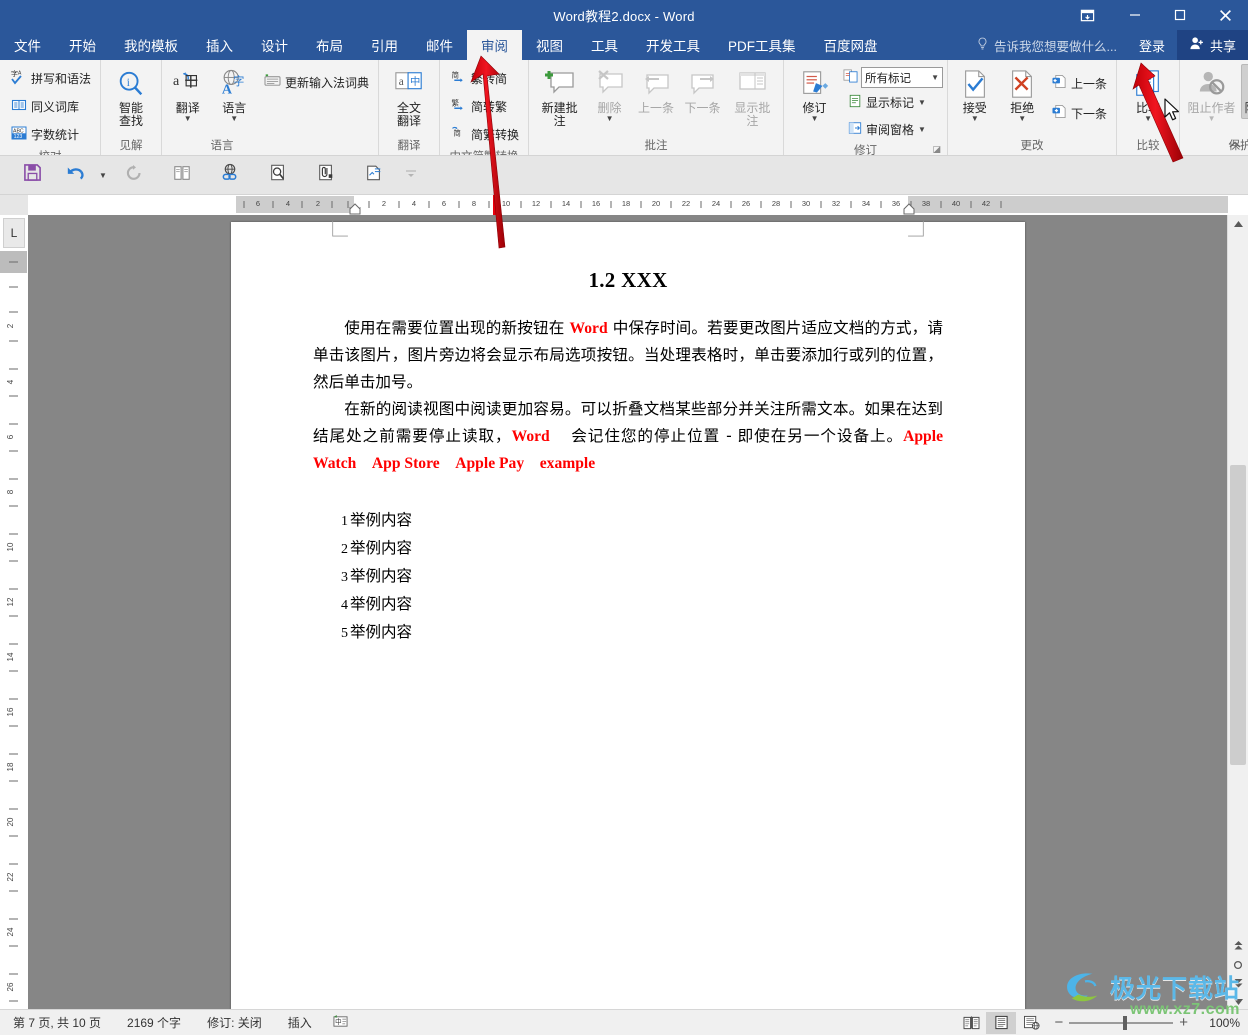 This screenshot has height=1035, width=1248. What do you see at coordinates (549, 45) in the screenshot?
I see `tab-view: 视图` at bounding box center [549, 45].